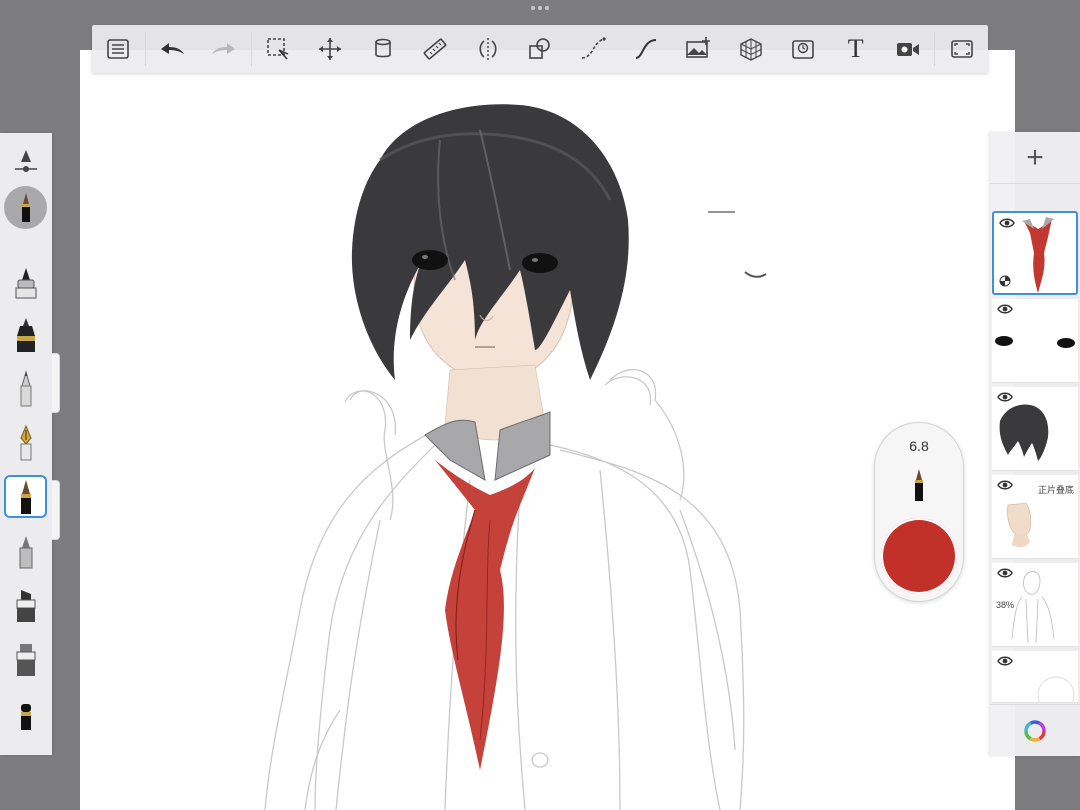 The height and width of the screenshot is (810, 1080). I want to click on text-button: T, so click(855, 49).